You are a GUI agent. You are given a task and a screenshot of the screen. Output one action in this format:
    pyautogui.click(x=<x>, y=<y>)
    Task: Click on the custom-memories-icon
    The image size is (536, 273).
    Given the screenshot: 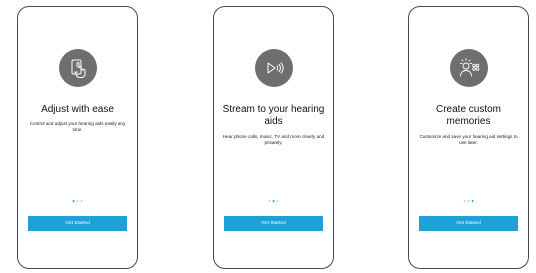 What is the action you would take?
    pyautogui.click(x=468, y=68)
    